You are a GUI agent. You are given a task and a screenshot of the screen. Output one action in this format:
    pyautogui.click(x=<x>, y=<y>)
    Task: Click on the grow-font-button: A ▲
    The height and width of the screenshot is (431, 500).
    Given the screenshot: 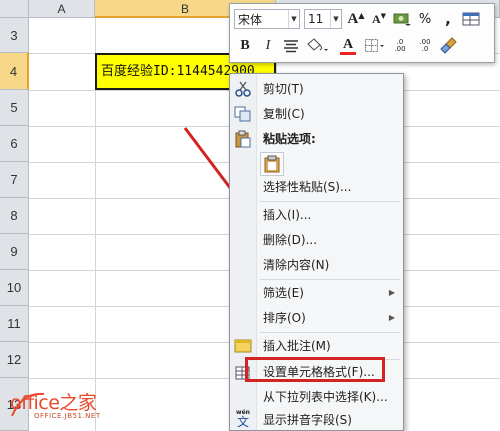 What is the action you would take?
    pyautogui.click(x=356, y=19)
    